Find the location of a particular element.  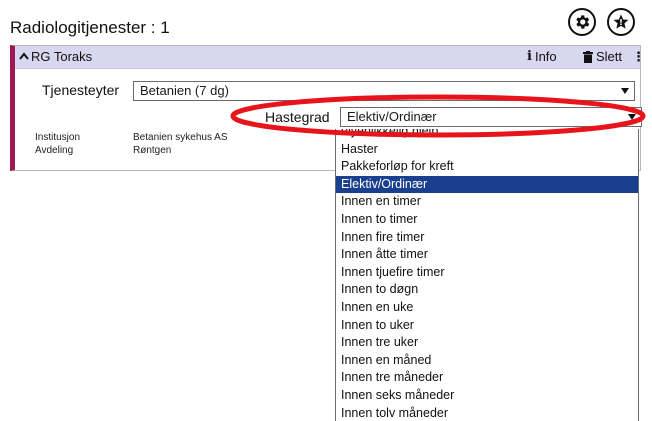

hastegrad-select: Elektiv/Ordinær is located at coordinates (491, 117).